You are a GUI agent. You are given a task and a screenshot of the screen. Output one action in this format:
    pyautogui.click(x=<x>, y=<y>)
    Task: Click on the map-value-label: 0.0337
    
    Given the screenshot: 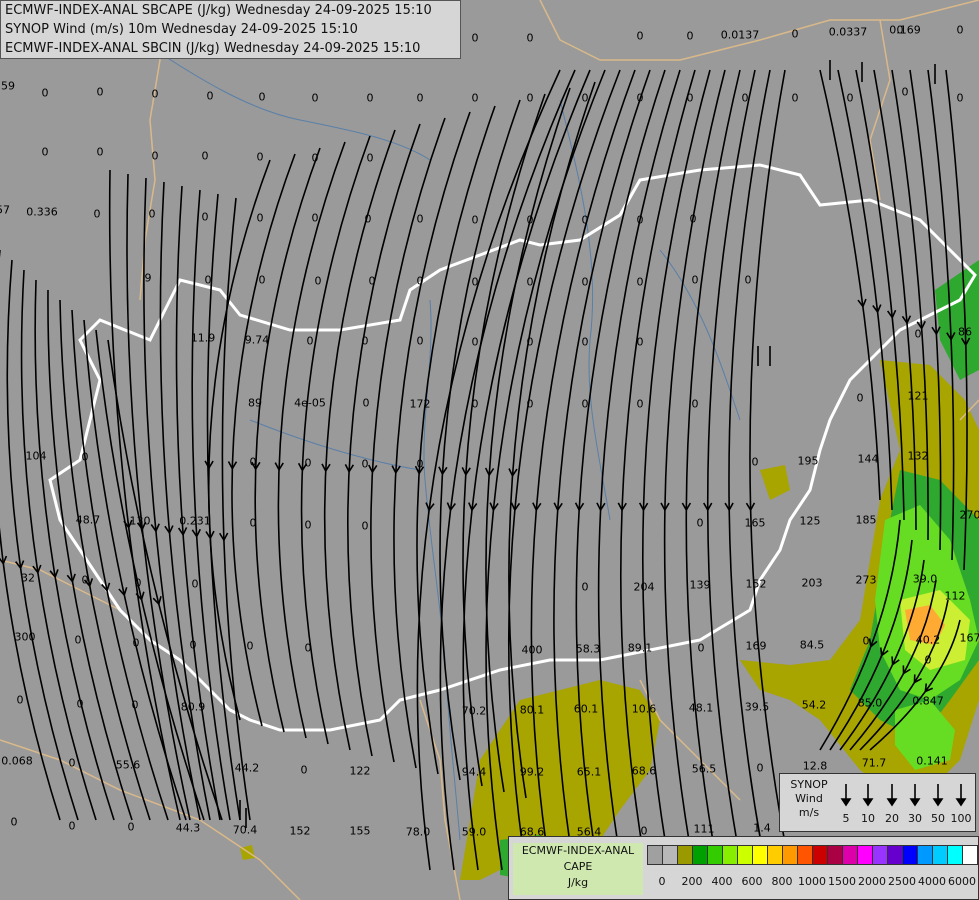 What is the action you would take?
    pyautogui.click(x=848, y=32)
    